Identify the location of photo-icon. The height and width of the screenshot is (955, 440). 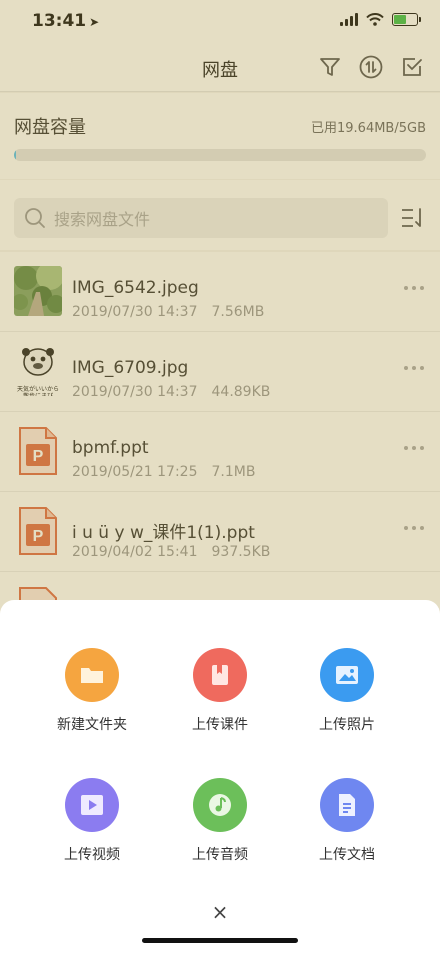
(347, 675).